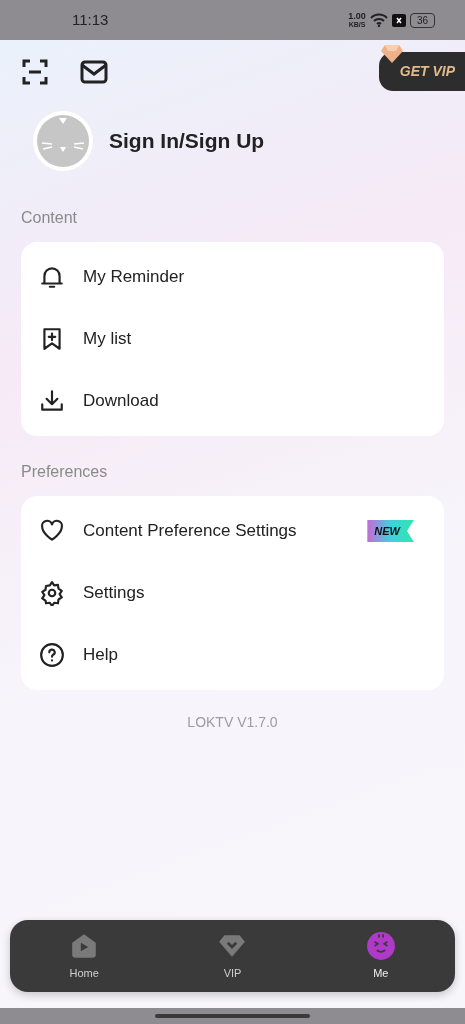  What do you see at coordinates (134, 277) in the screenshot?
I see `menu-label: My Reminder` at bounding box center [134, 277].